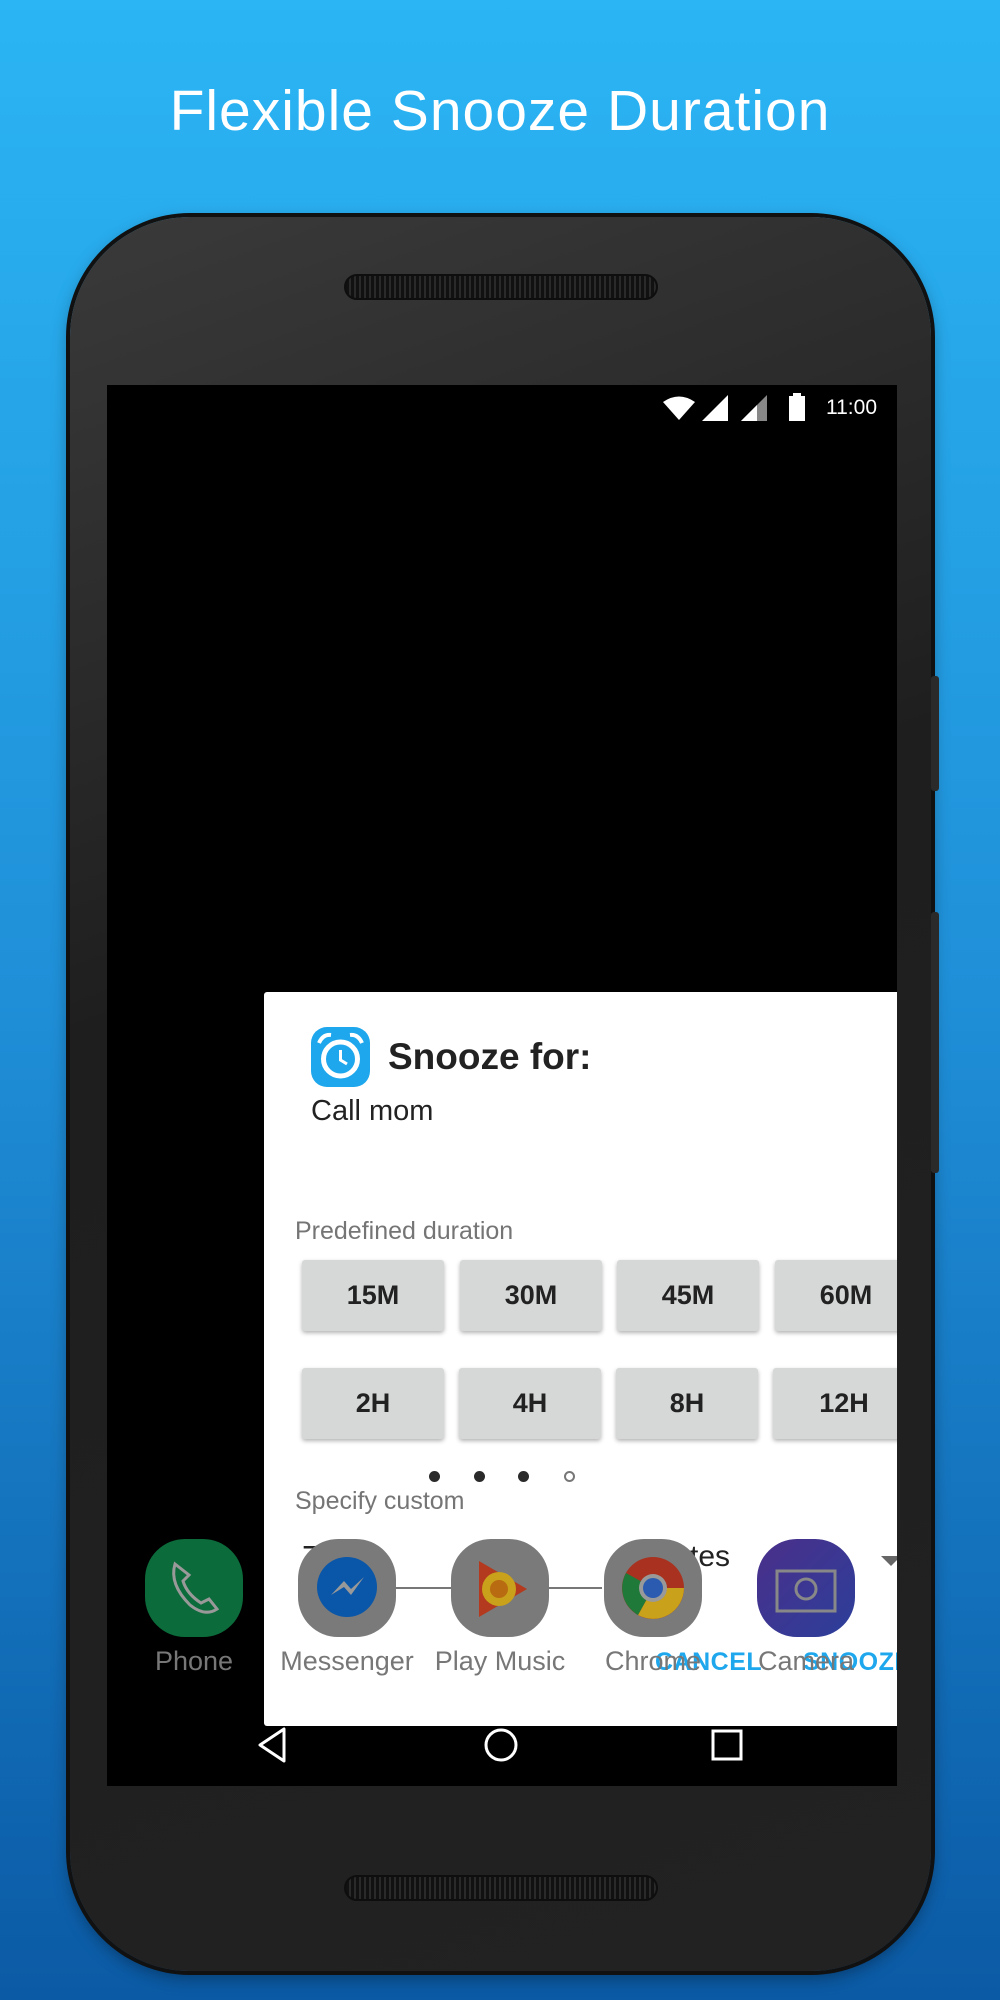 The height and width of the screenshot is (2000, 1000). I want to click on recents-icon, so click(727, 1745).